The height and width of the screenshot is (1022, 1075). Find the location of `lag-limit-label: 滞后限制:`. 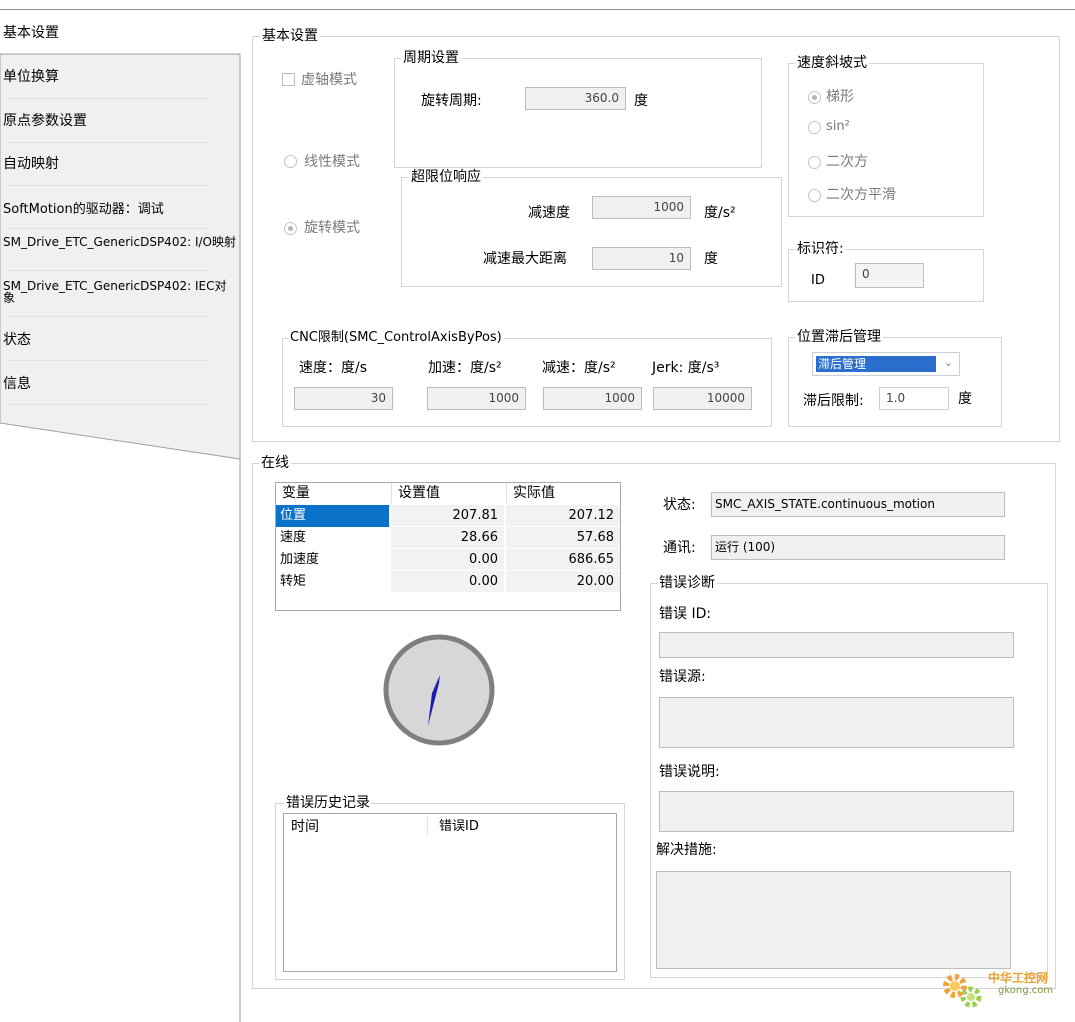

lag-limit-label: 滞后限制: is located at coordinates (833, 401).